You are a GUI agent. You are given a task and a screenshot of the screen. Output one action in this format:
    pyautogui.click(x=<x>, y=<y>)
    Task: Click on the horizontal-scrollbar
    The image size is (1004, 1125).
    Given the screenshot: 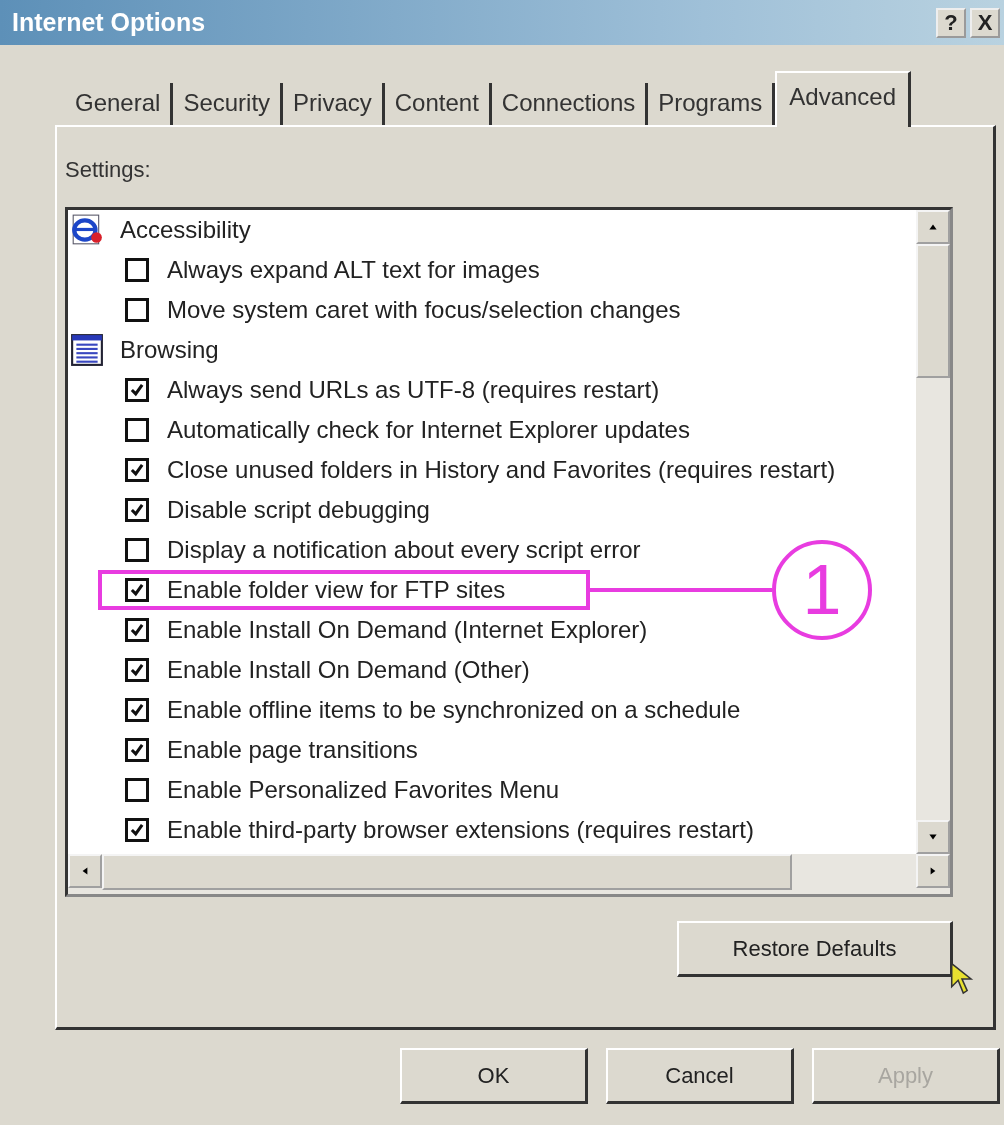 What is the action you would take?
    pyautogui.click(x=509, y=874)
    